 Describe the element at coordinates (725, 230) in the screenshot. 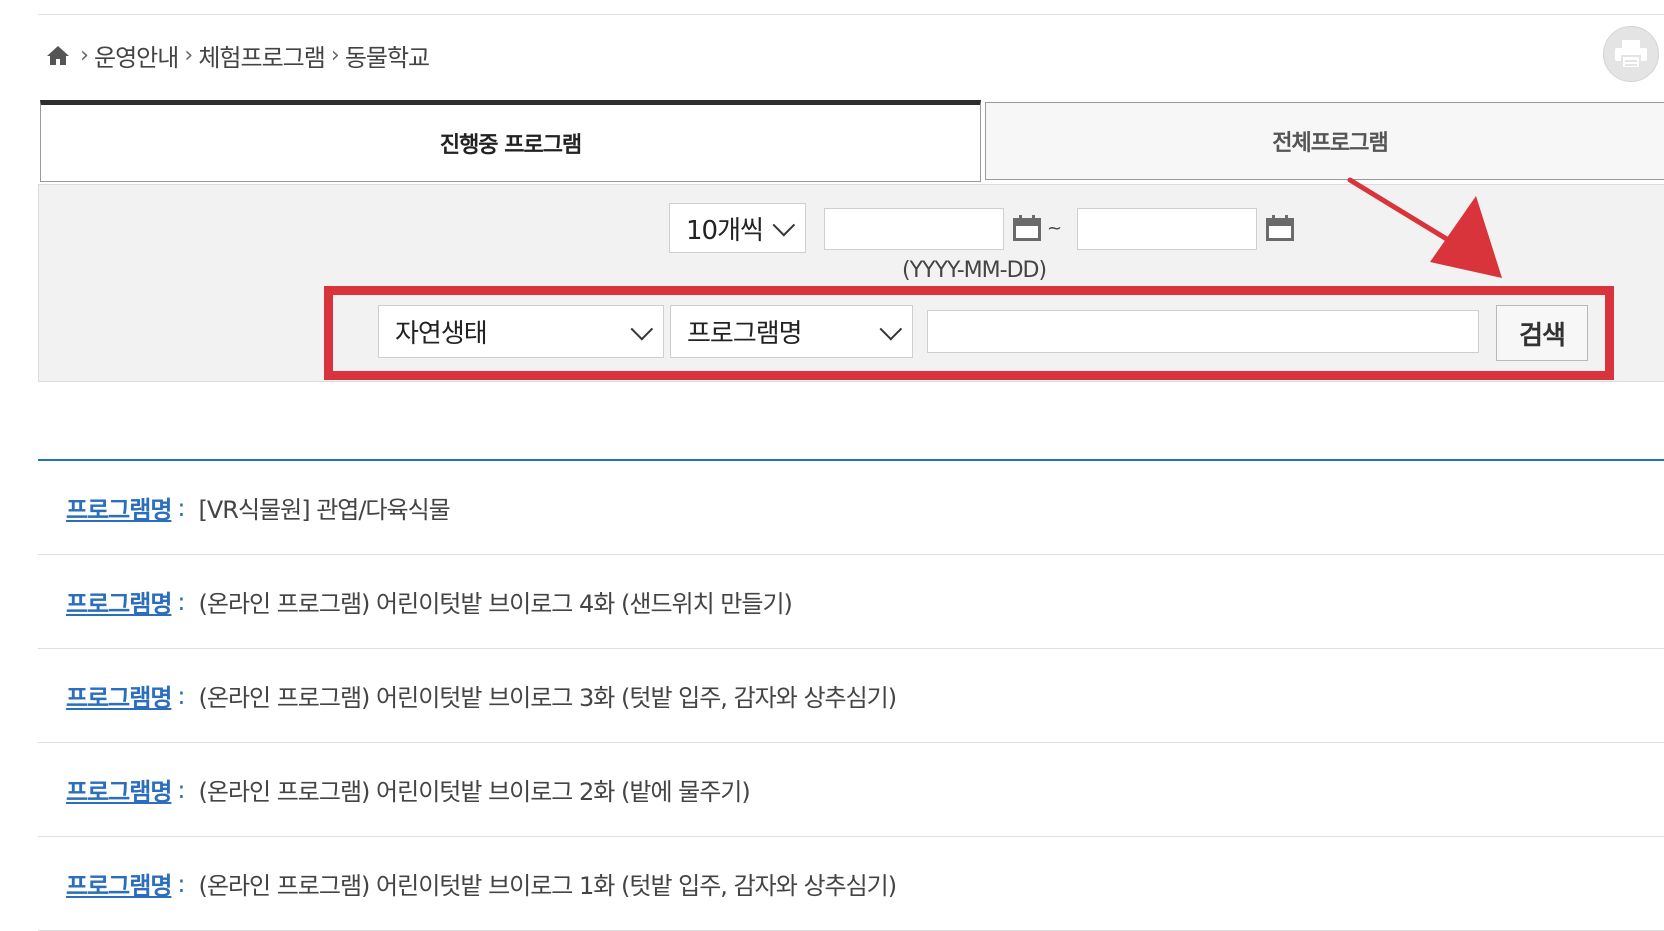

I see `per-page-value: 10개씩` at that location.